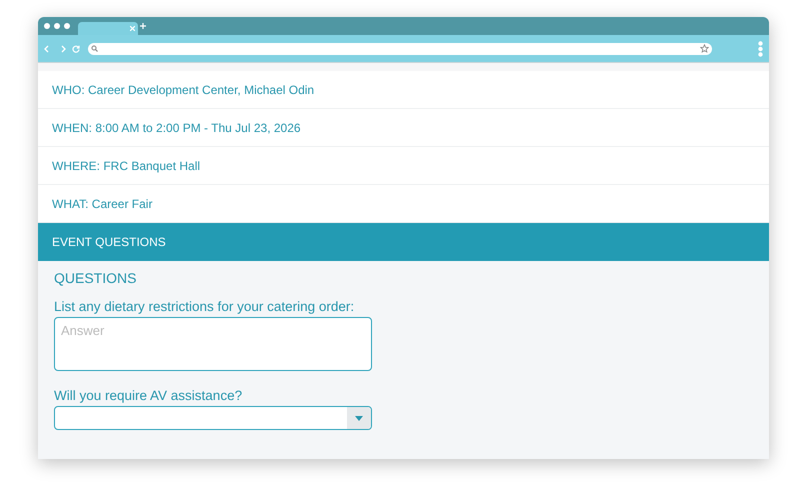 The width and height of the screenshot is (800, 503). Describe the element at coordinates (132, 28) in the screenshot. I see `close-icon` at that location.